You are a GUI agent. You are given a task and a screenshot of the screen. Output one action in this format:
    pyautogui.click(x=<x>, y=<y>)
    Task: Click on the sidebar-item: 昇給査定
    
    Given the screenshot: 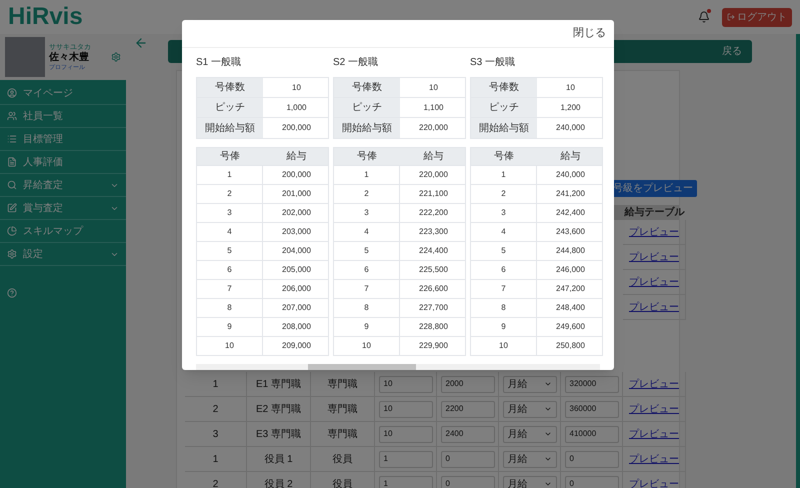 What is the action you would take?
    pyautogui.click(x=63, y=185)
    